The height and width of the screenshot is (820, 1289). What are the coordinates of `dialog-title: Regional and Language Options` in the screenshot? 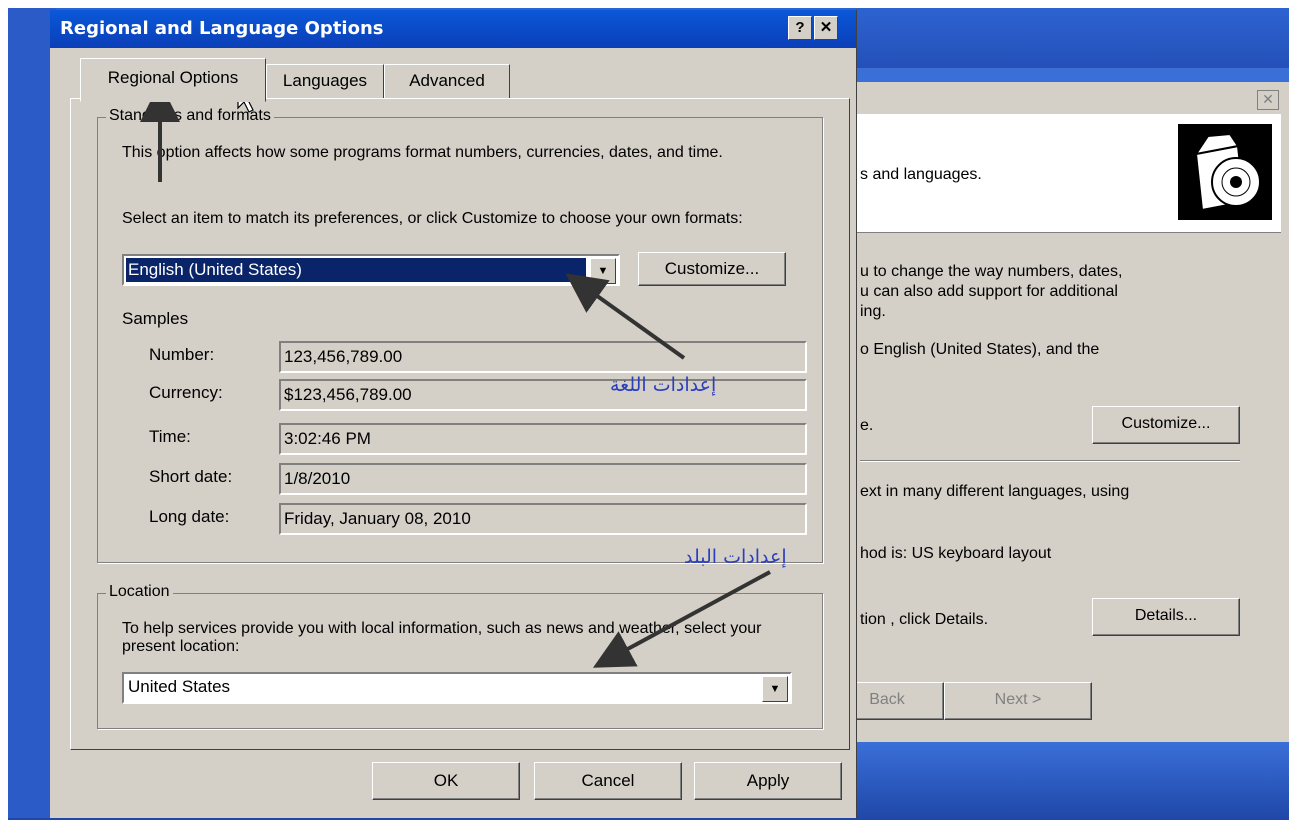 It's located at (222, 28).